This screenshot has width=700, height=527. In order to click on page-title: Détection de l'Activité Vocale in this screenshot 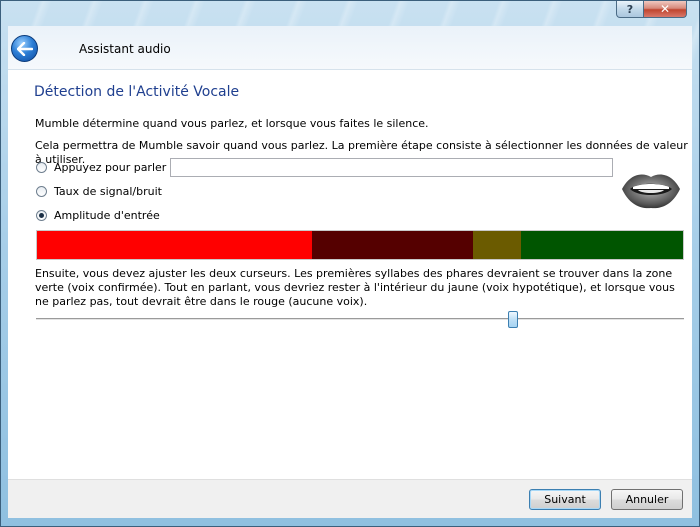, I will do `click(137, 92)`.